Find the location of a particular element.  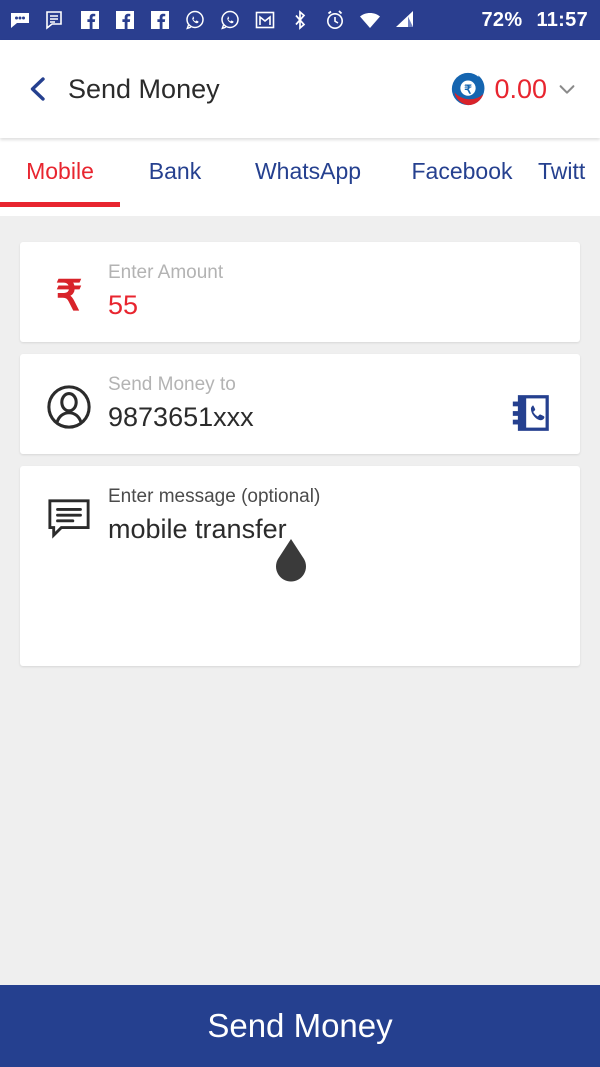

rupee-icon: ₹ is located at coordinates (69, 295).